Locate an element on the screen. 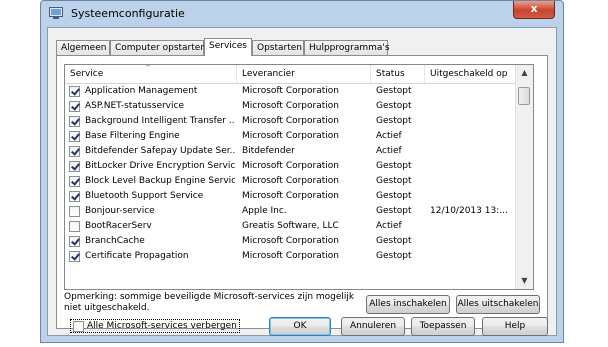 The image size is (608, 347). disable-all-button: Alles uitschakelen is located at coordinates (498, 304).